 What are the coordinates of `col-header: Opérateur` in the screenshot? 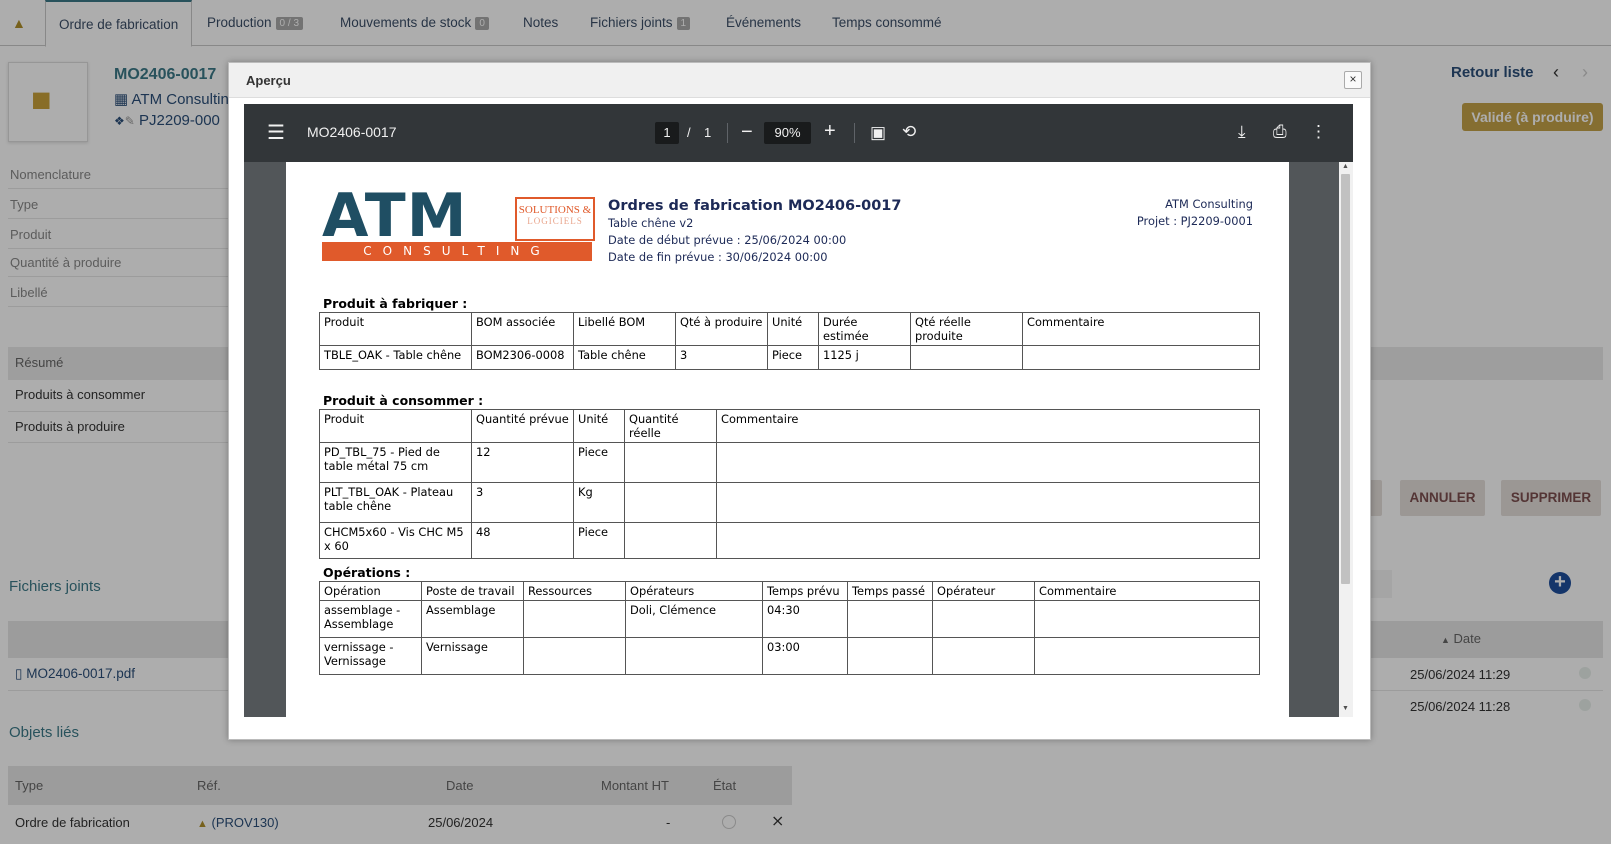 It's located at (983, 591).